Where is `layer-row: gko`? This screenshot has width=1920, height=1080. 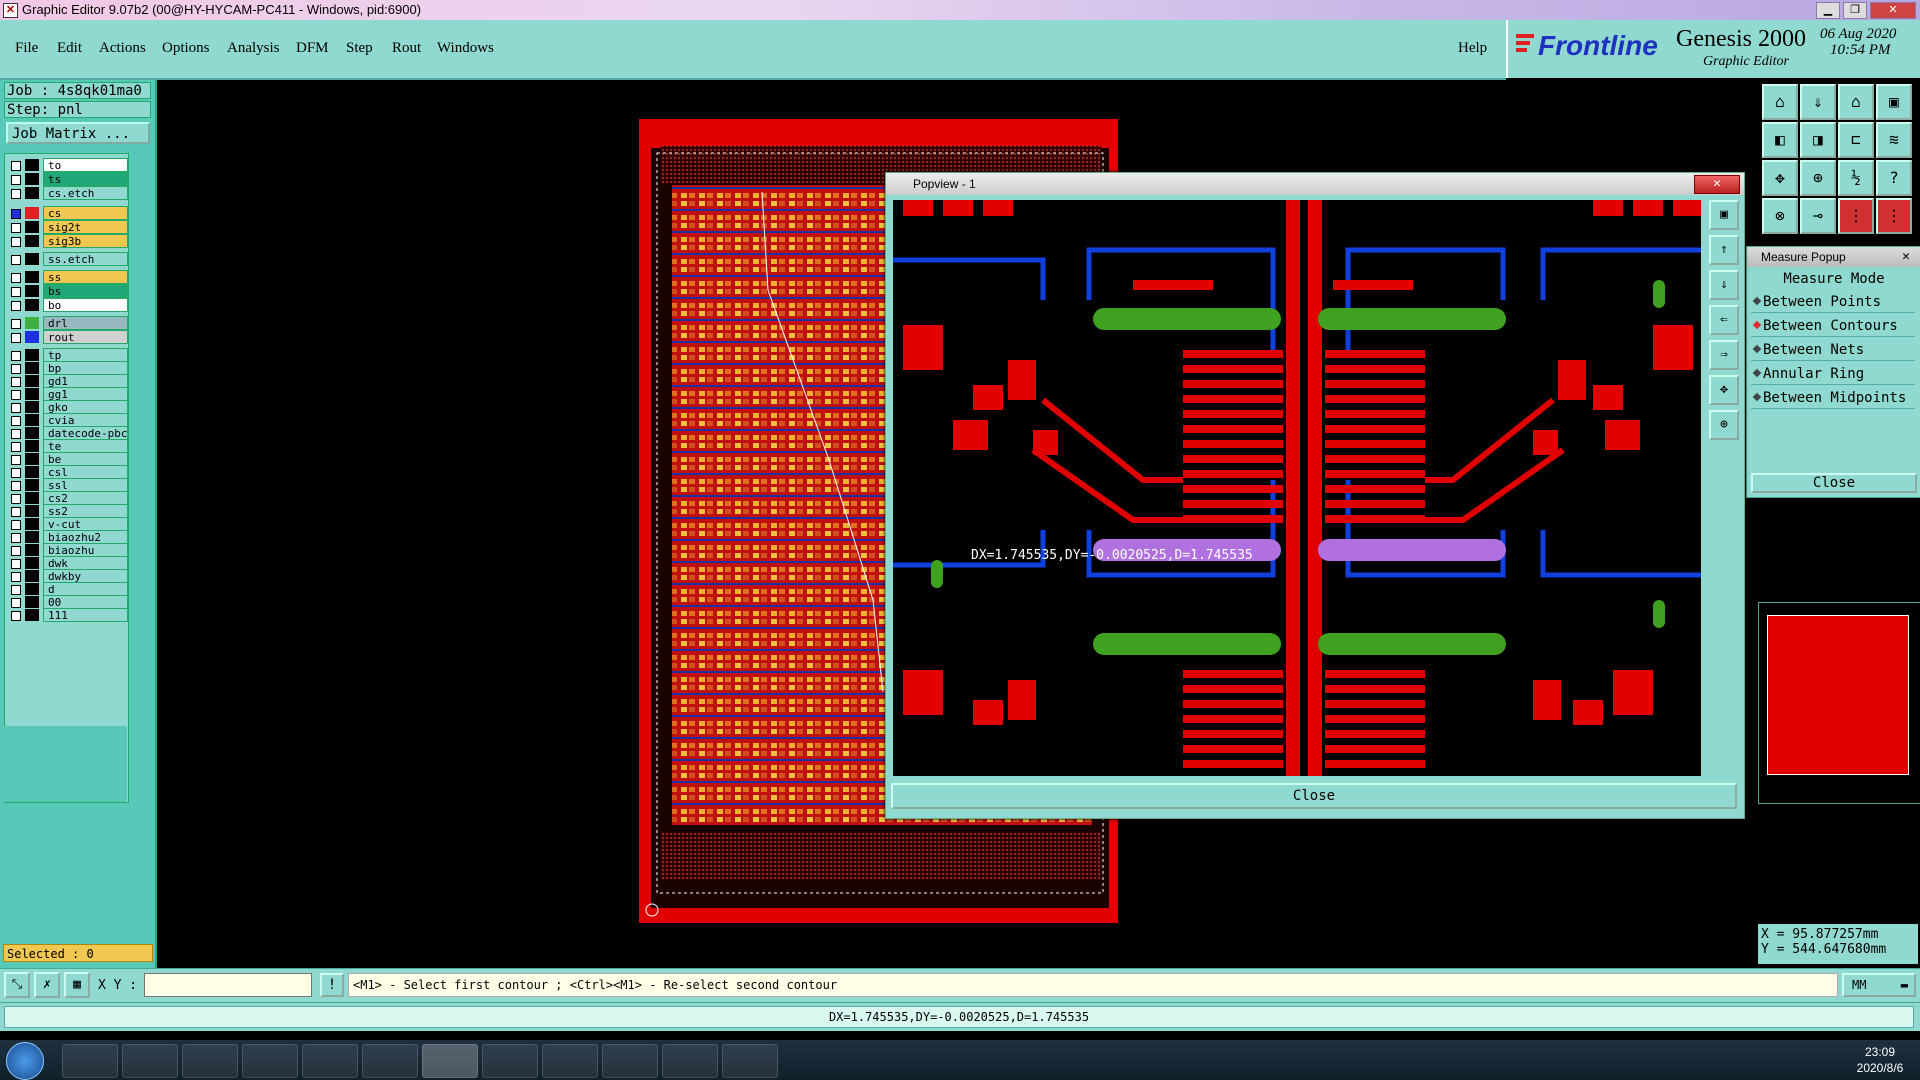 layer-row: gko is located at coordinates (67, 407).